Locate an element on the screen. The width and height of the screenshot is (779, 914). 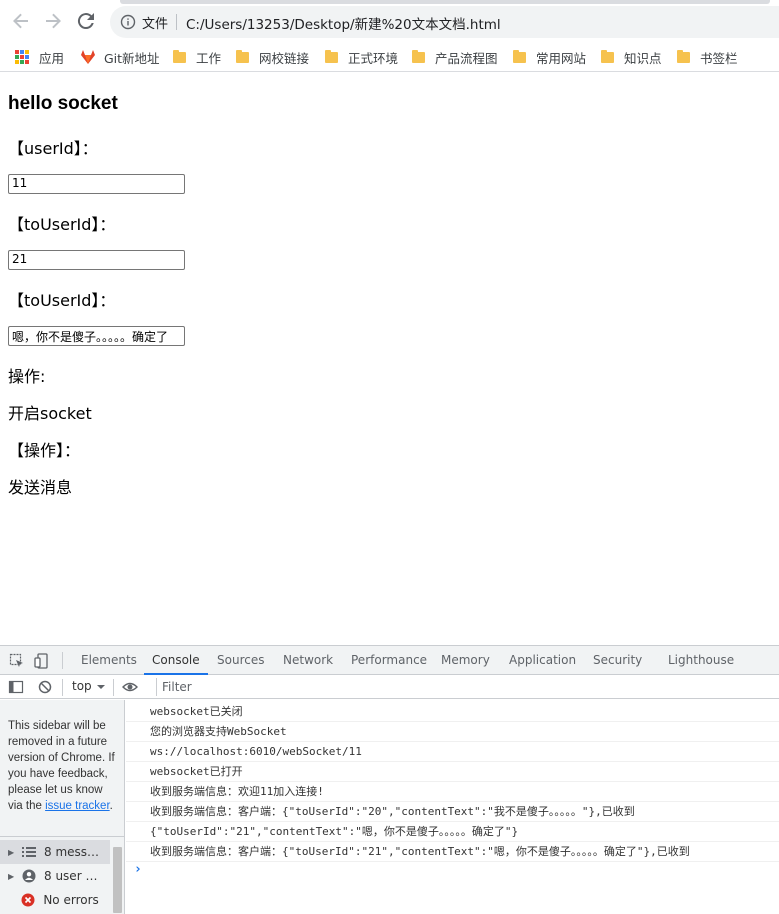
sidebar-note-end: . is located at coordinates (111, 806).